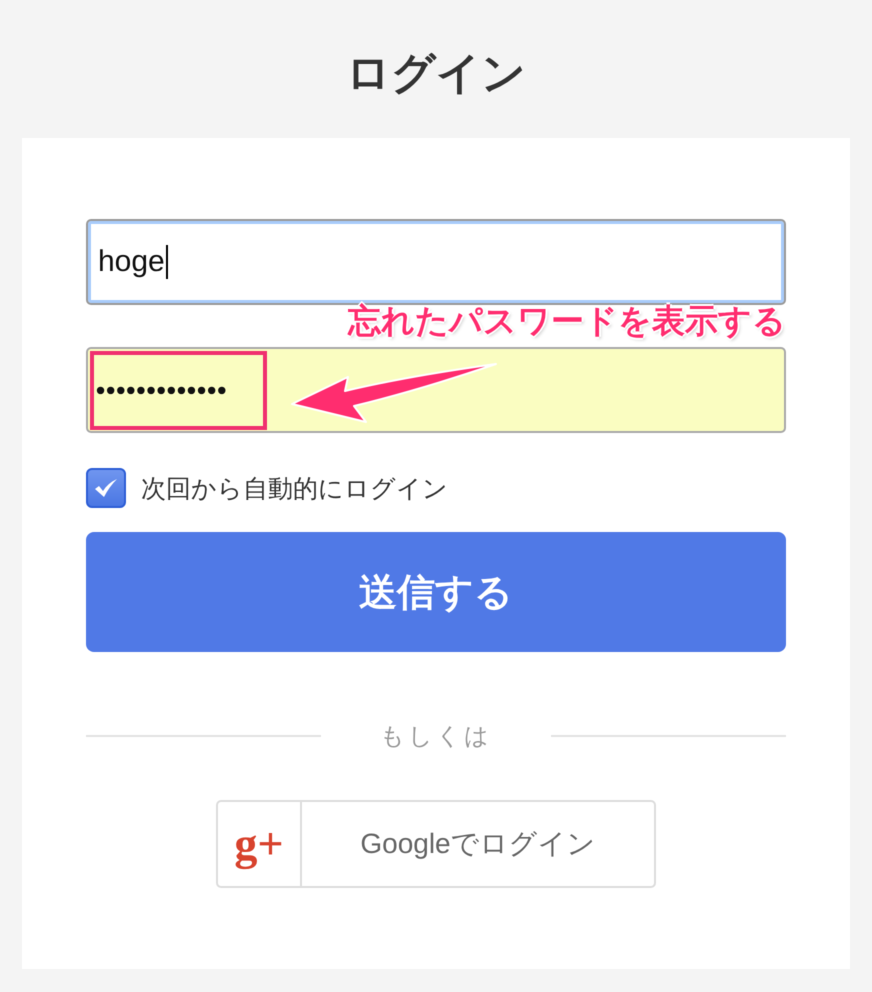 This screenshot has width=872, height=992. I want to click on separator-text: もしくは, so click(436, 737).